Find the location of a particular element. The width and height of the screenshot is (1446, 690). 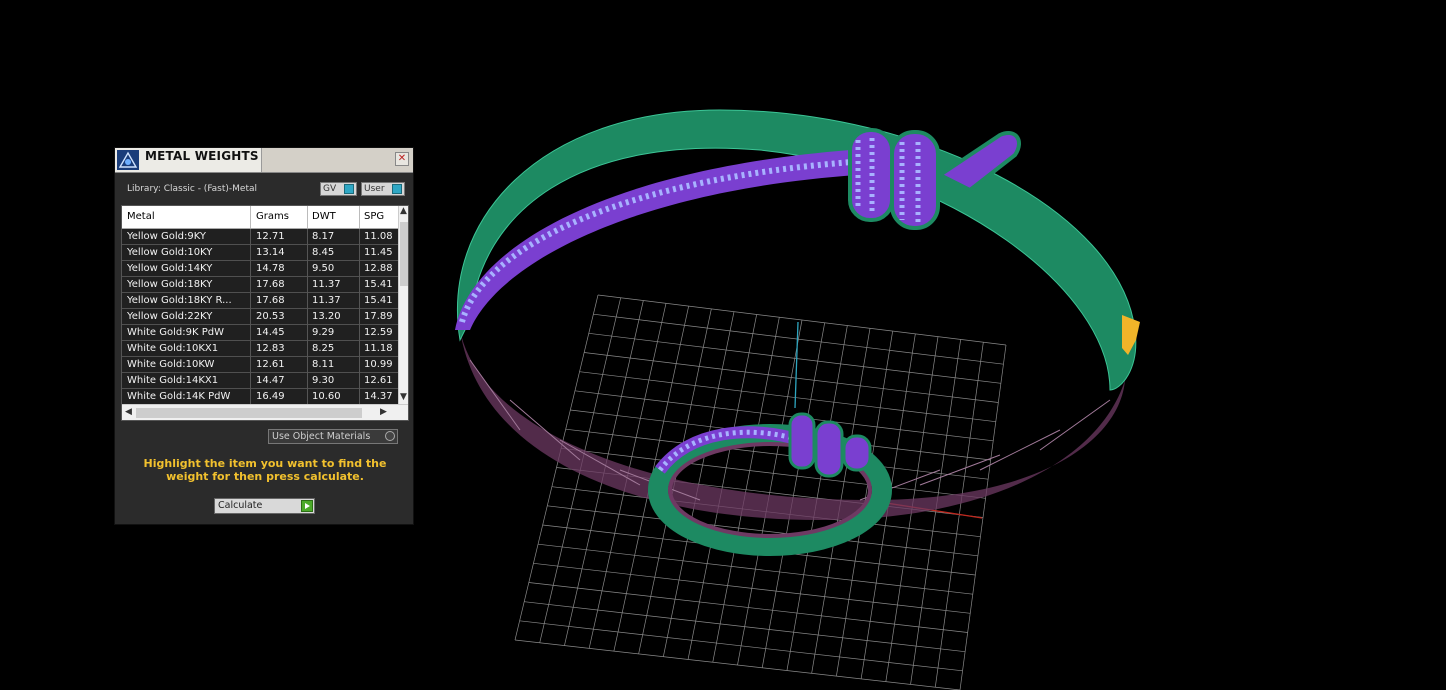

header-dwt: DWT is located at coordinates (324, 216).